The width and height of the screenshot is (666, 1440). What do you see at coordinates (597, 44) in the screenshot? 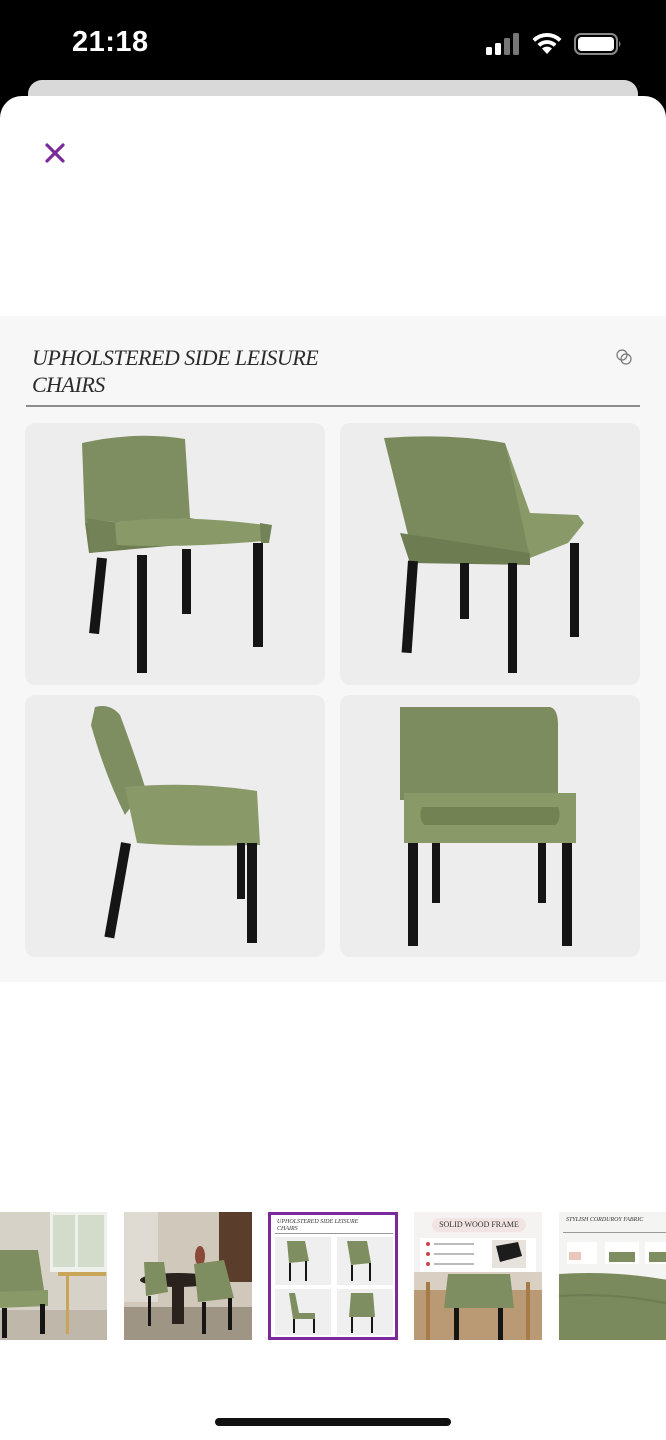
I see `battery-icon` at bounding box center [597, 44].